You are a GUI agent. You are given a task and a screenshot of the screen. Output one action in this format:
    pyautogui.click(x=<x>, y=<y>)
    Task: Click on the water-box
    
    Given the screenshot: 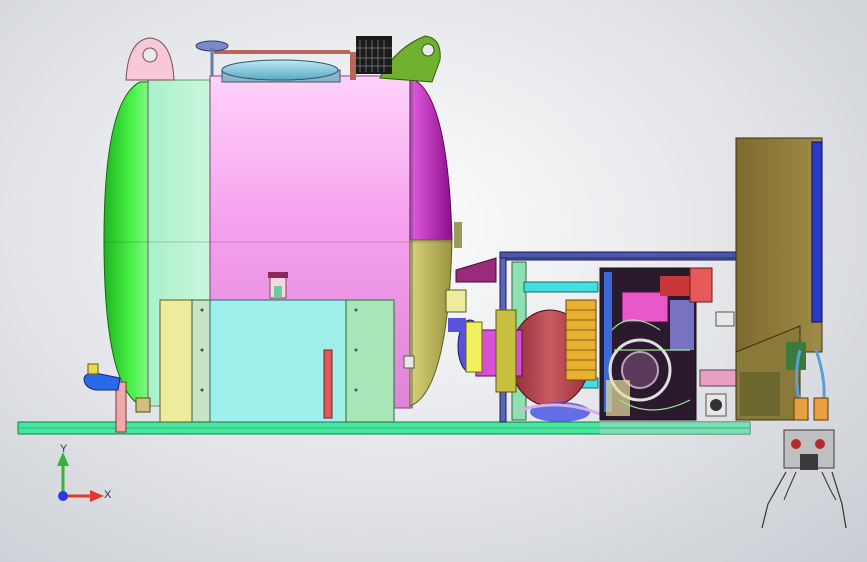 What is the action you would take?
    pyautogui.click(x=277, y=361)
    